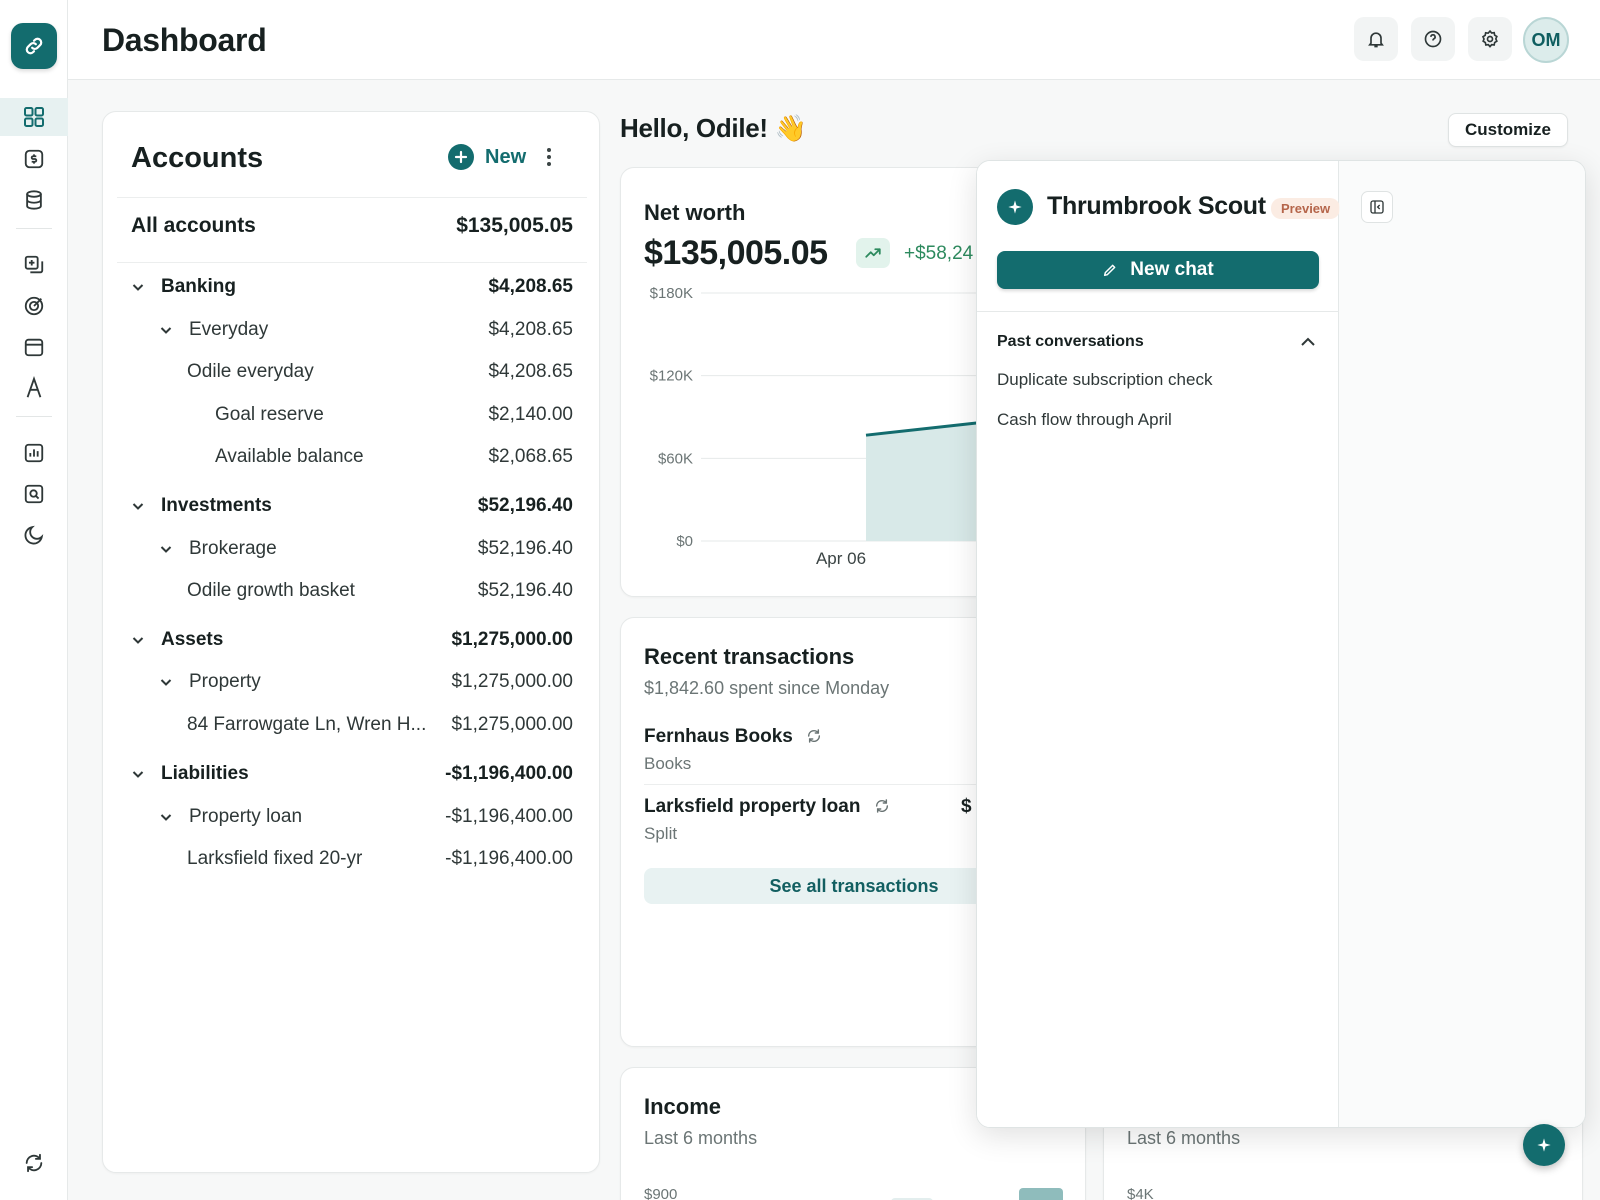 The height and width of the screenshot is (1200, 1600). I want to click on chart-x-tick: Apr 06, so click(841, 558).